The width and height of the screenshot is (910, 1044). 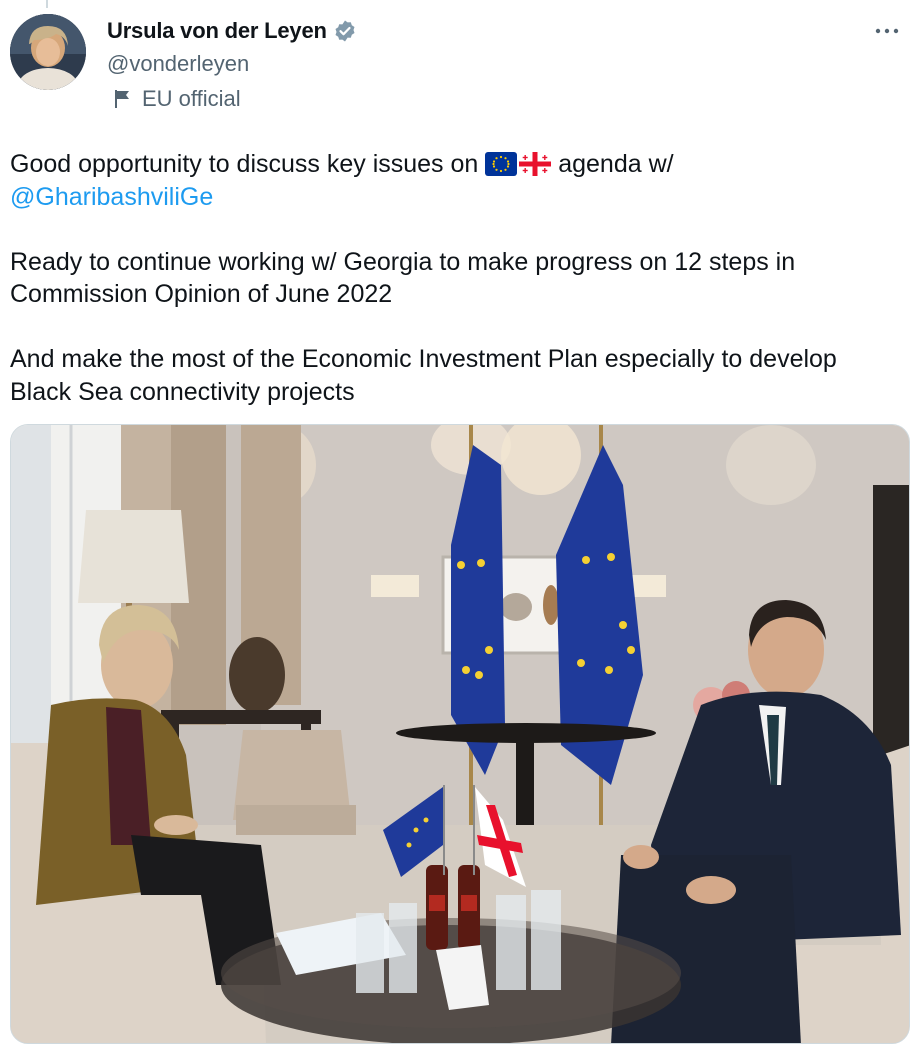 What do you see at coordinates (111, 197) in the screenshot?
I see `mention-link: @GharibashviliGe` at bounding box center [111, 197].